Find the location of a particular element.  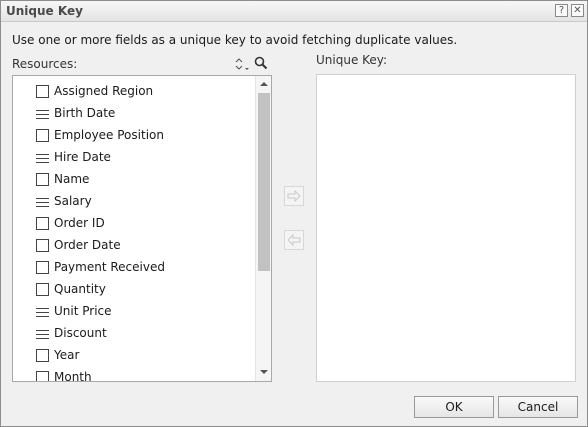

list-item: Quantity is located at coordinates (148, 290).